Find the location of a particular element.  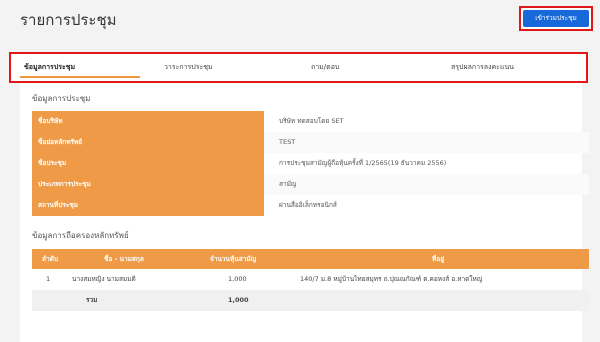

info-row-symbol: ชื่อย่อหลักทรัพย์ TEST is located at coordinates (310, 142).